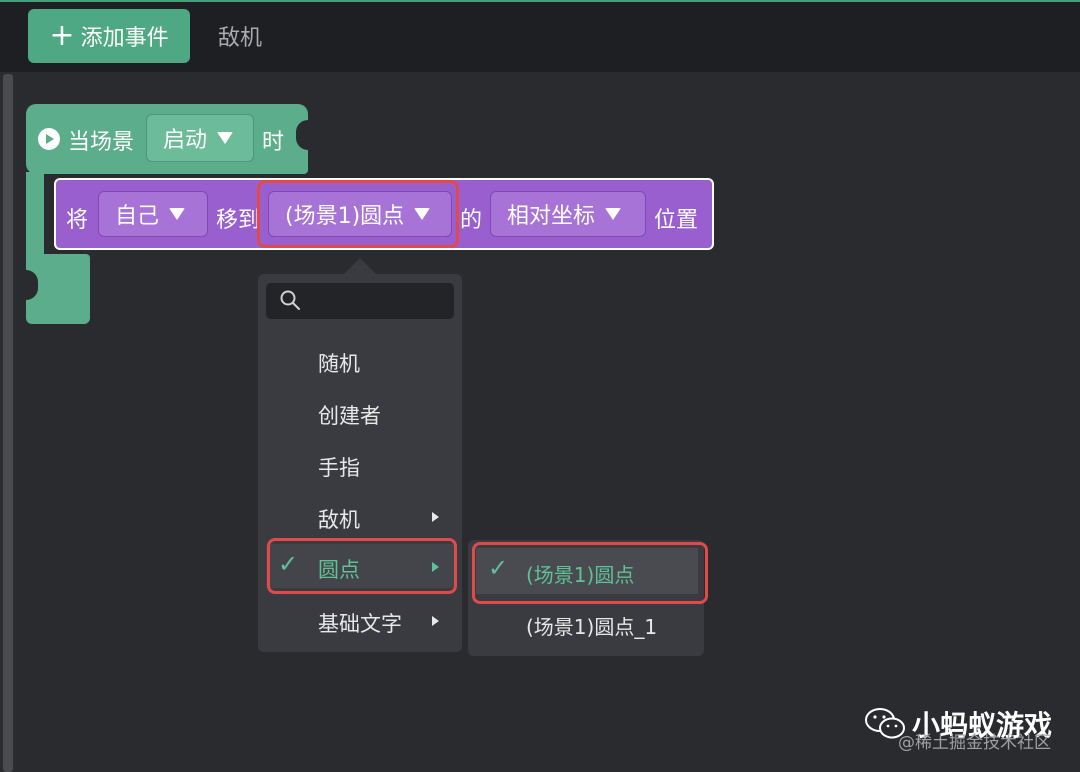  I want to click on event-suffix: 时, so click(273, 142).